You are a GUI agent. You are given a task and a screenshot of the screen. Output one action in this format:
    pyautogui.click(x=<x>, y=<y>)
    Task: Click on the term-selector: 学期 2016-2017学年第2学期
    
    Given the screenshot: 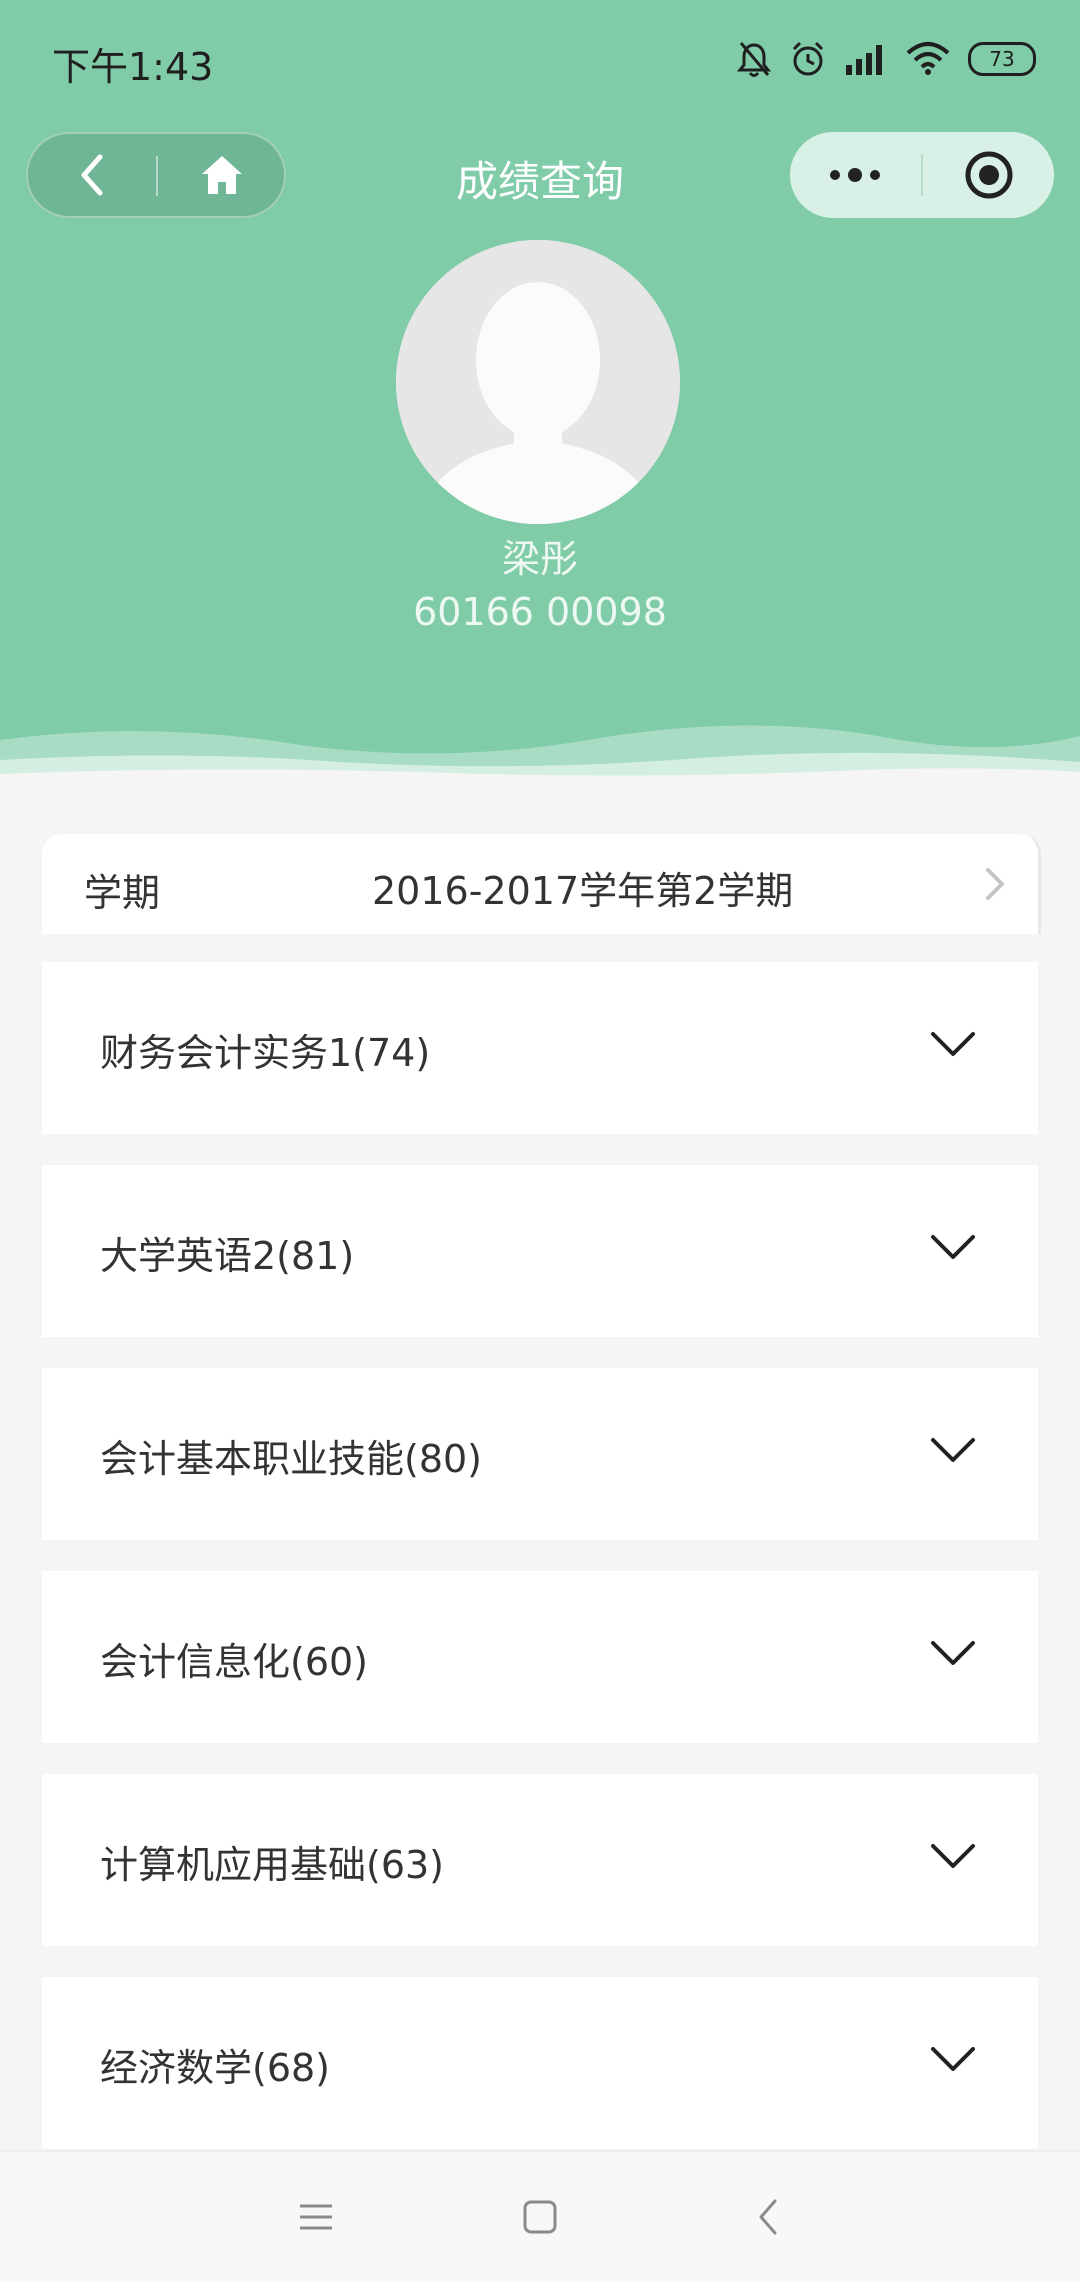 What is the action you would take?
    pyautogui.click(x=541, y=884)
    